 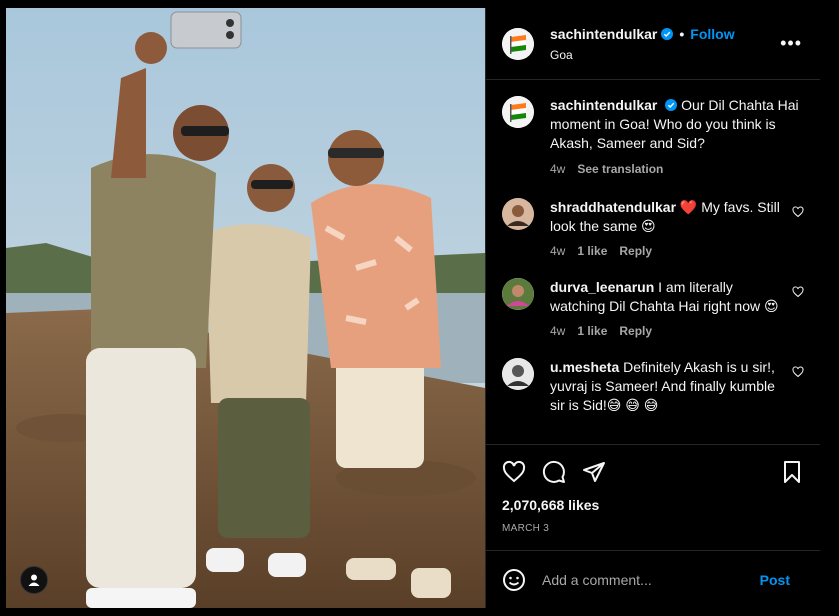 What do you see at coordinates (653, 44) in the screenshot?
I see `post-header: sachintendulkar • Follow Goa •••` at bounding box center [653, 44].